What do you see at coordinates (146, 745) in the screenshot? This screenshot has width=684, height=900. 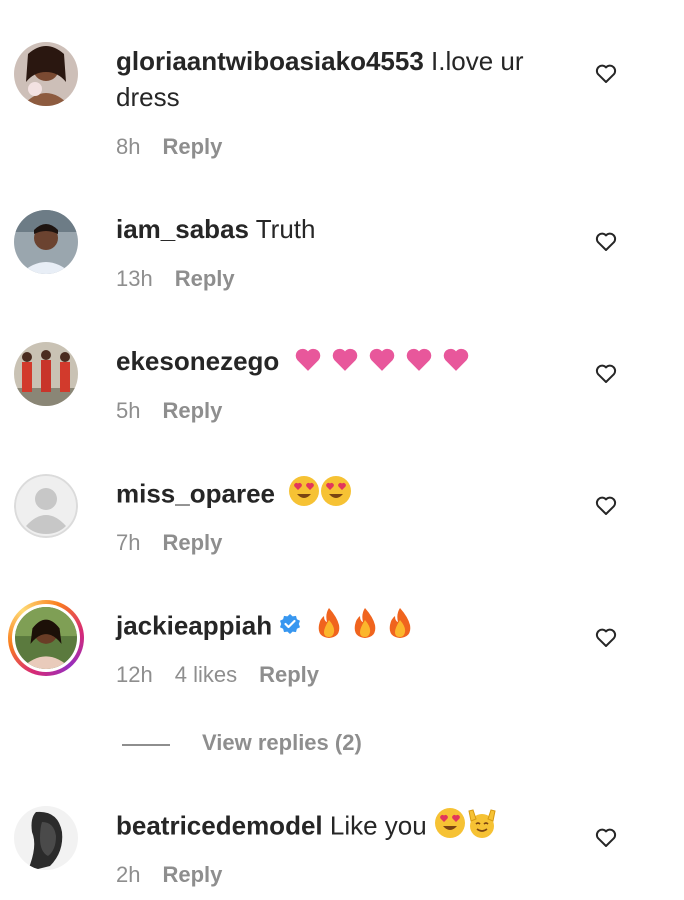 I see `view-replies-divider` at bounding box center [146, 745].